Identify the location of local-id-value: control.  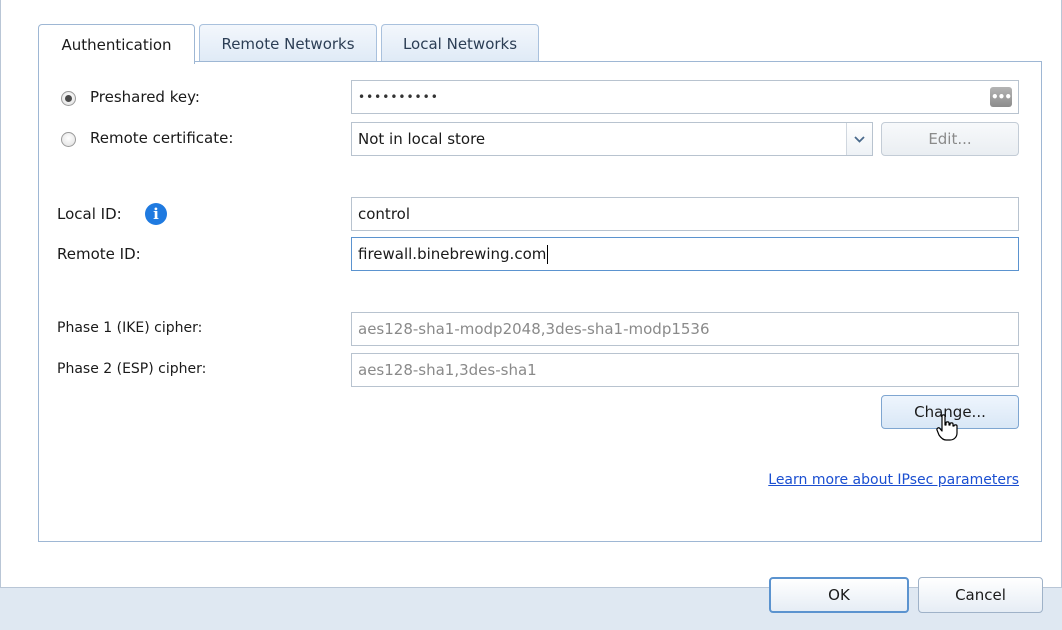
(384, 214).